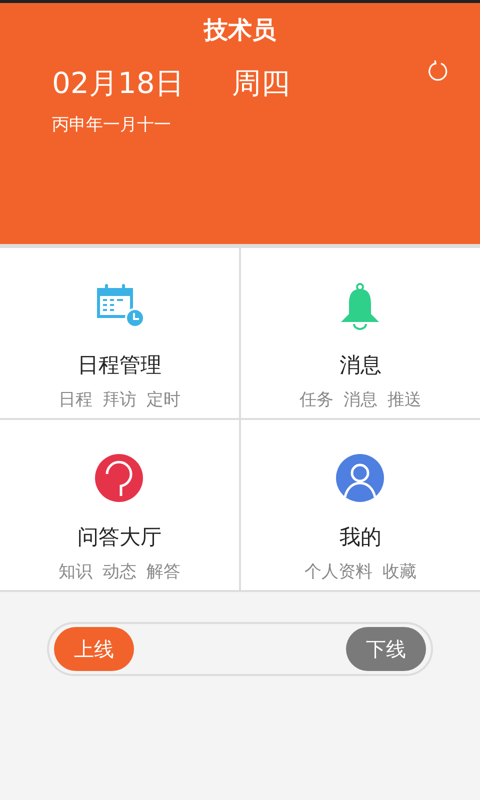  Describe the element at coordinates (360, 505) in the screenshot. I see `menu-tile: 我的 个人资料 收藏` at that location.